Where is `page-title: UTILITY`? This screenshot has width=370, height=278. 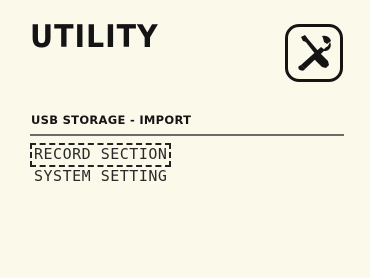
page-title: UTILITY is located at coordinates (94, 37).